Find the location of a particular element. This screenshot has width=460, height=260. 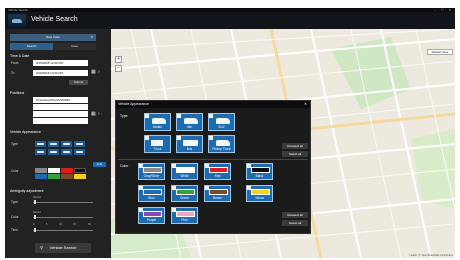

color-tile-green: ✓ Green is located at coordinates (184, 193).